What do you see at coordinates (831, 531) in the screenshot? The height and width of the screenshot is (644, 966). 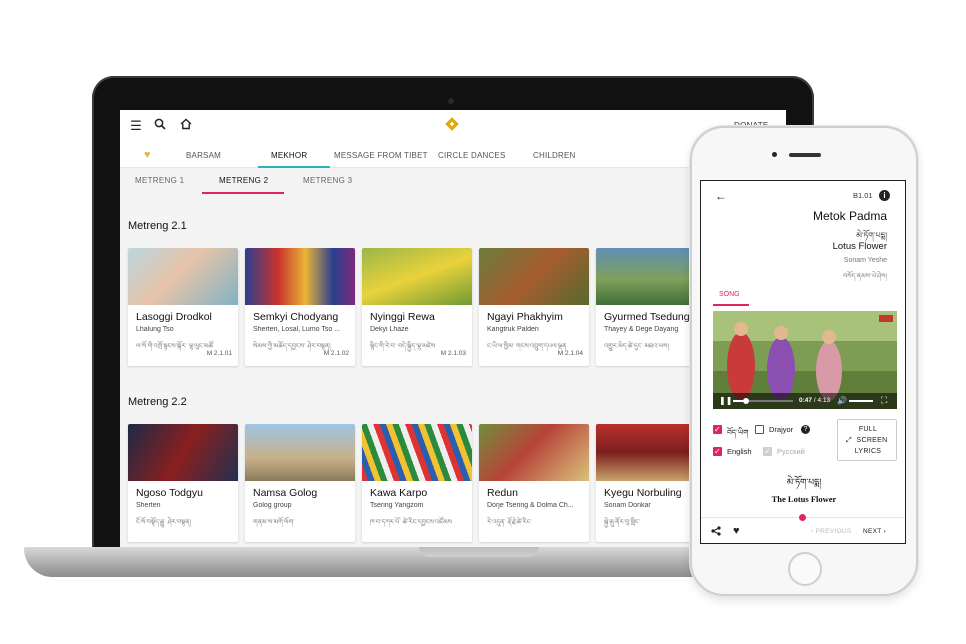 I see `previous-button: ‹ PREVIOUS` at bounding box center [831, 531].